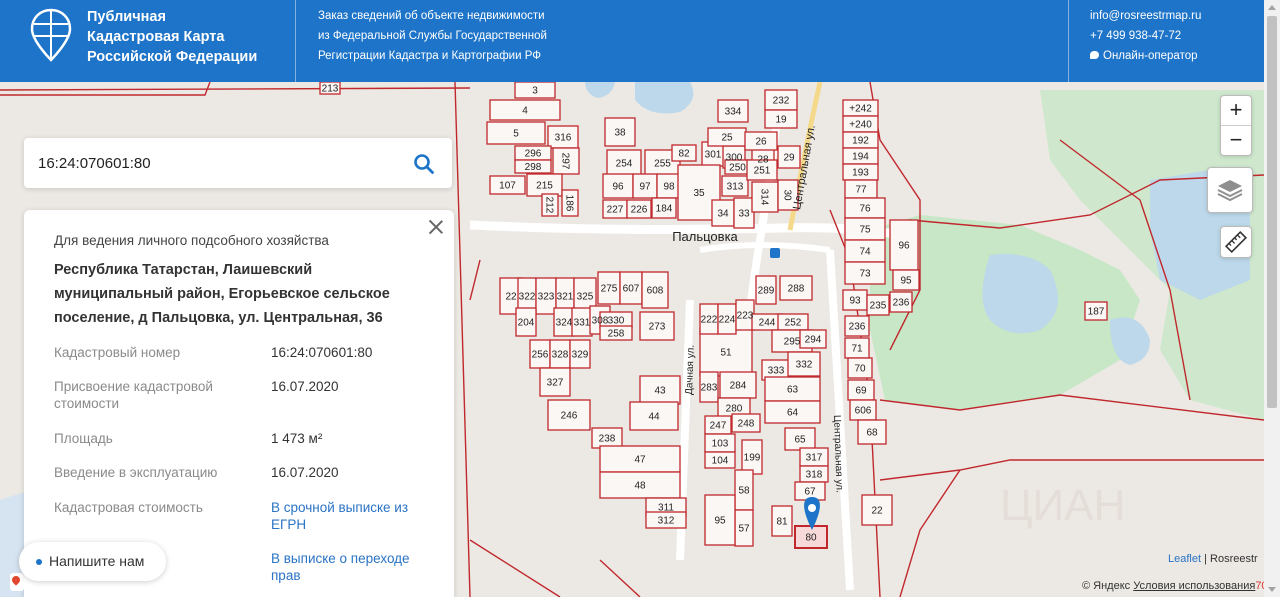 This screenshot has height=597, width=1280. What do you see at coordinates (549, 205) in the screenshot?
I see `parcel-label: 212` at bounding box center [549, 205].